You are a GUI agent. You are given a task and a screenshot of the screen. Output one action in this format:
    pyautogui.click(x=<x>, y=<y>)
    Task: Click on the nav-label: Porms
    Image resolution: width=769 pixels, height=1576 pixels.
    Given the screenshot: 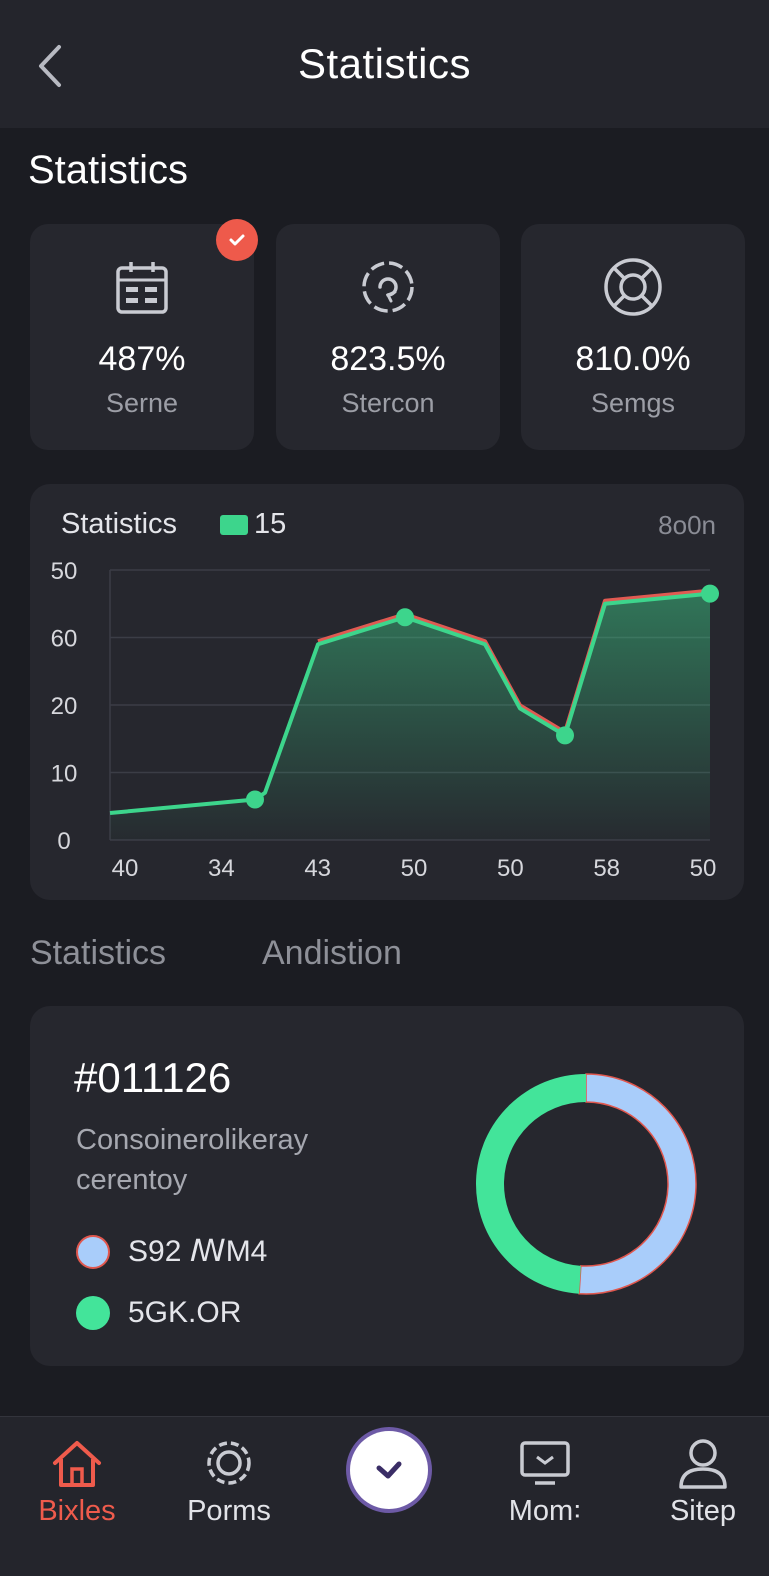 What is the action you would take?
    pyautogui.click(x=229, y=1511)
    